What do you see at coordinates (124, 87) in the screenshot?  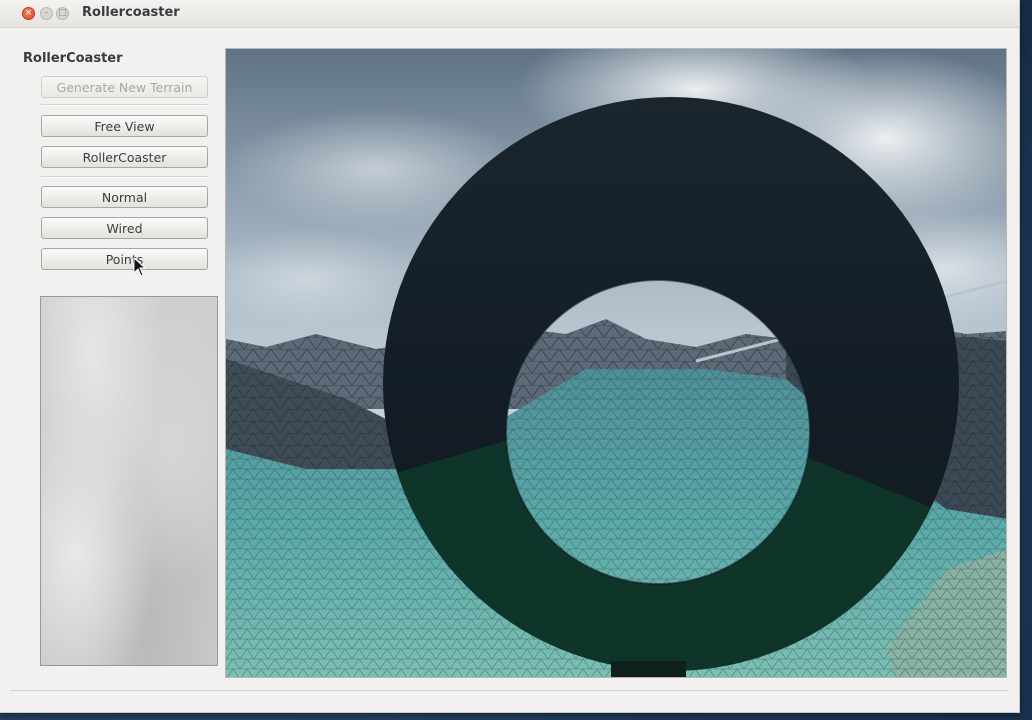 I see `generate-terrain-button: Generate New Terrain` at bounding box center [124, 87].